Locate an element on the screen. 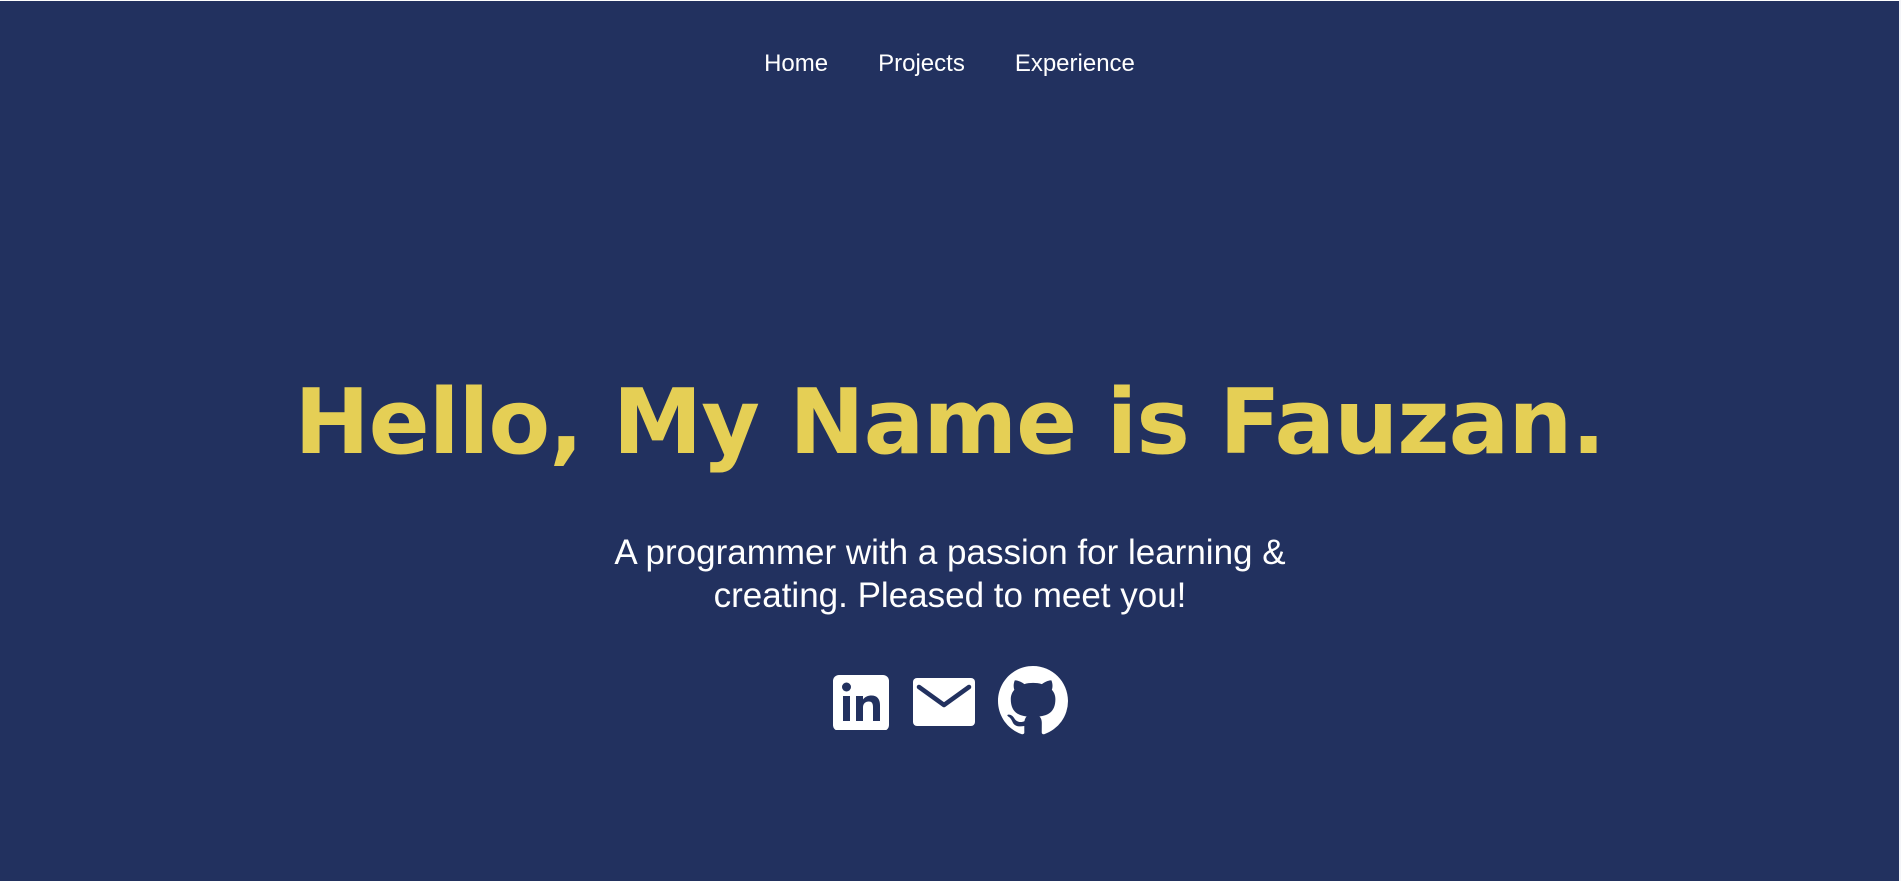 The height and width of the screenshot is (881, 1901). nav-home-link: Home is located at coordinates (796, 64).